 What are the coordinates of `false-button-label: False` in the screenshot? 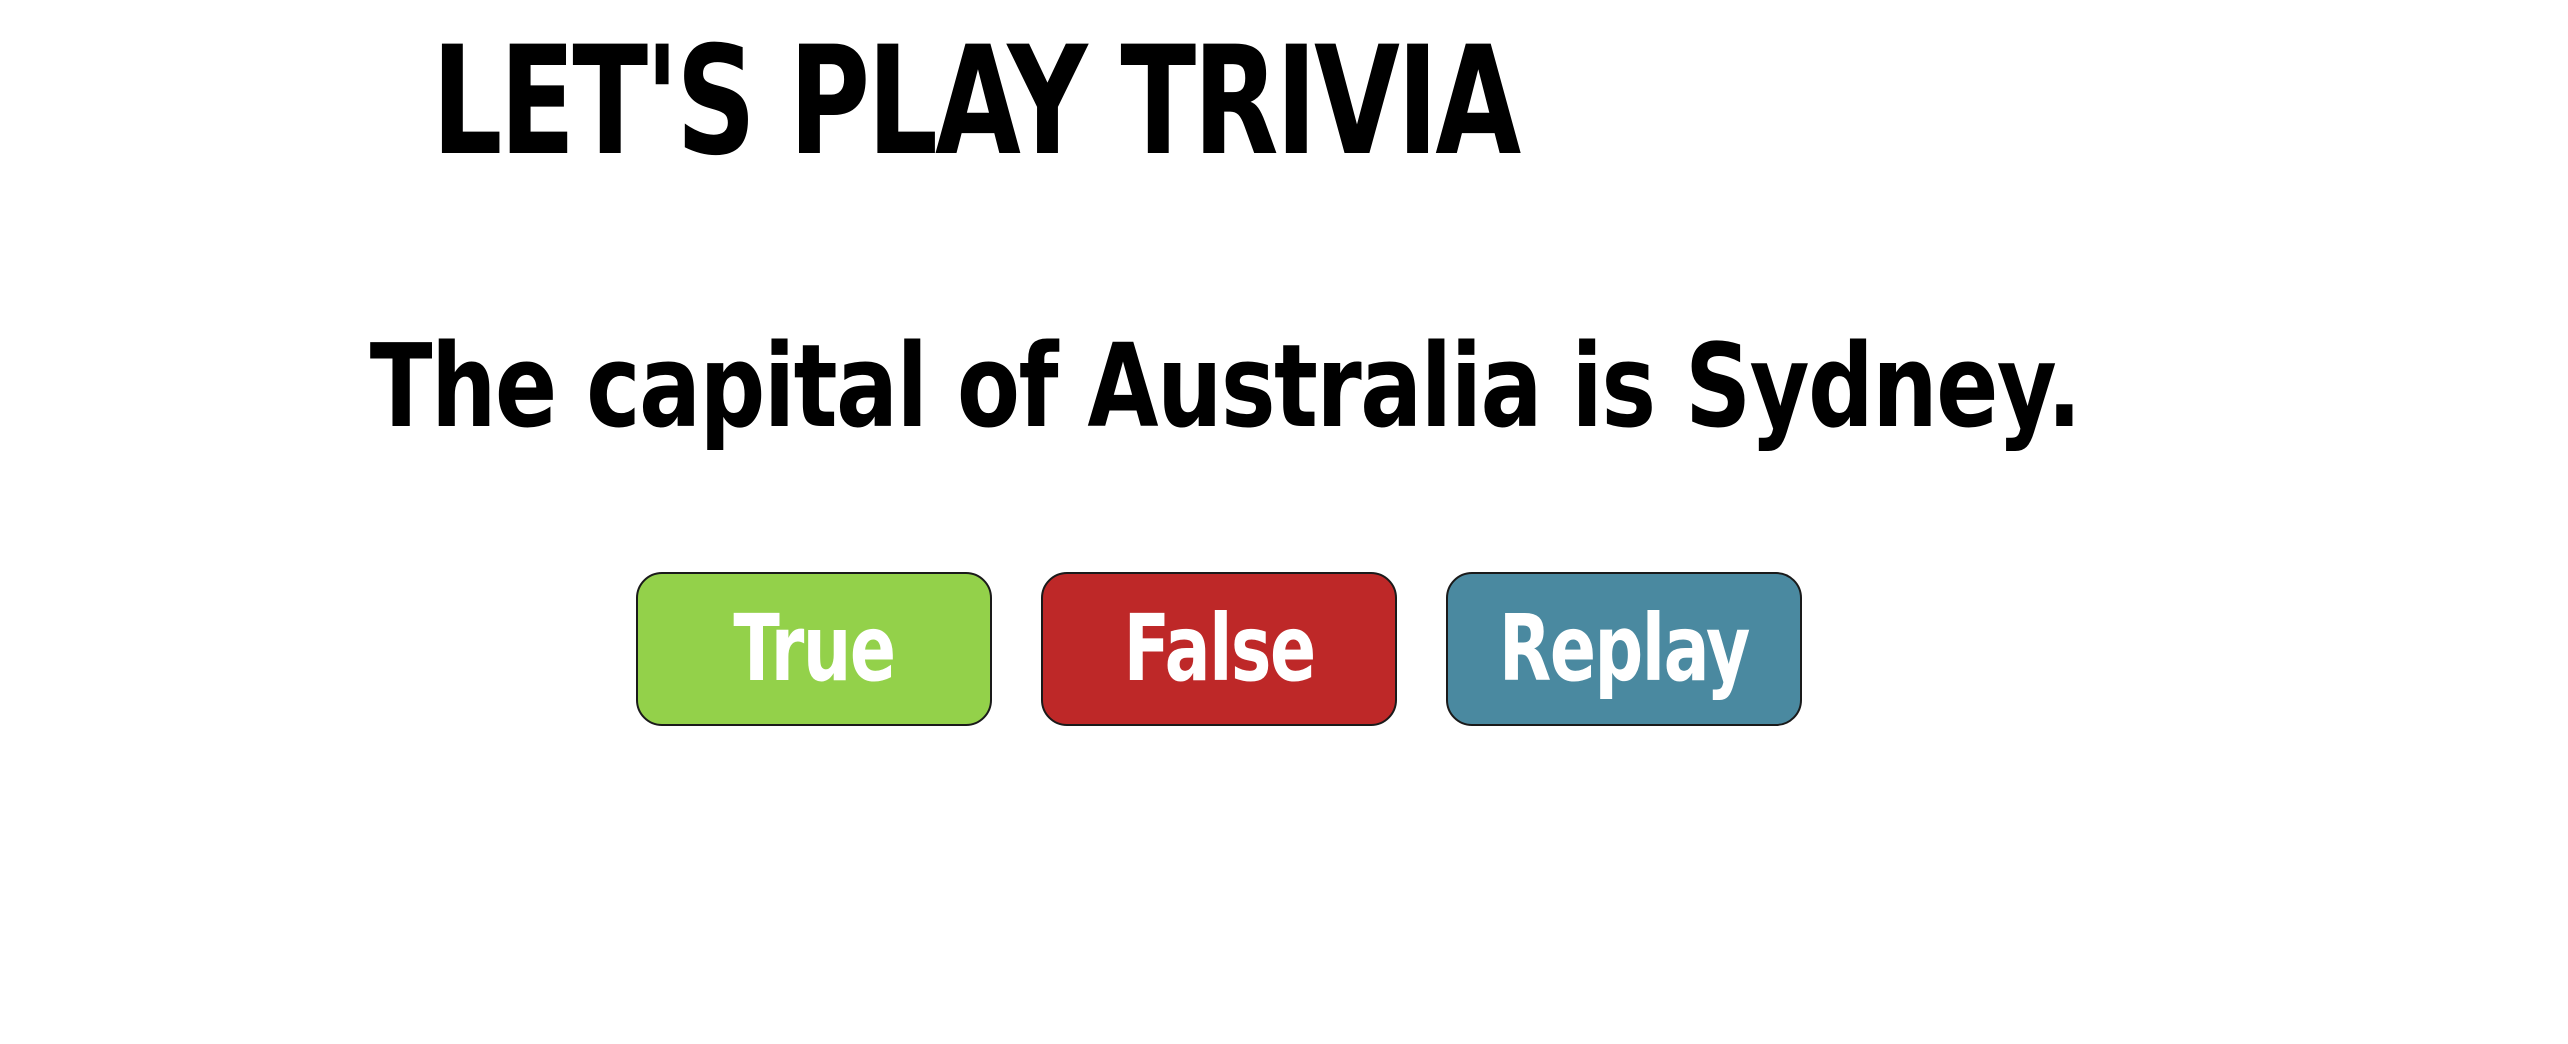 It's located at (1219, 648).